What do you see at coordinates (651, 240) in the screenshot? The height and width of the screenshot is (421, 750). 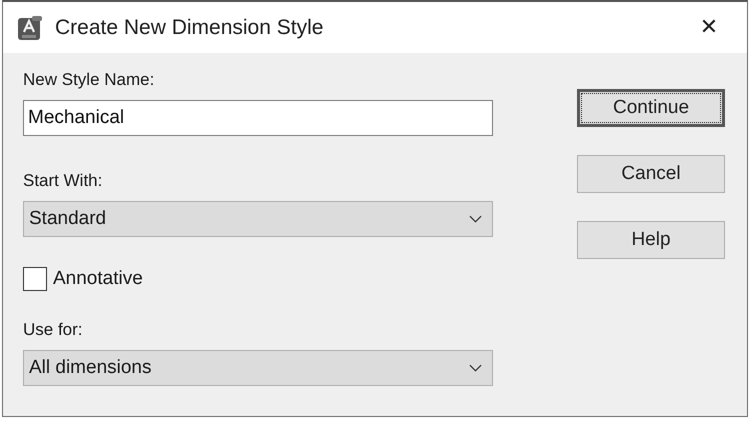 I see `dialog-button: Help` at bounding box center [651, 240].